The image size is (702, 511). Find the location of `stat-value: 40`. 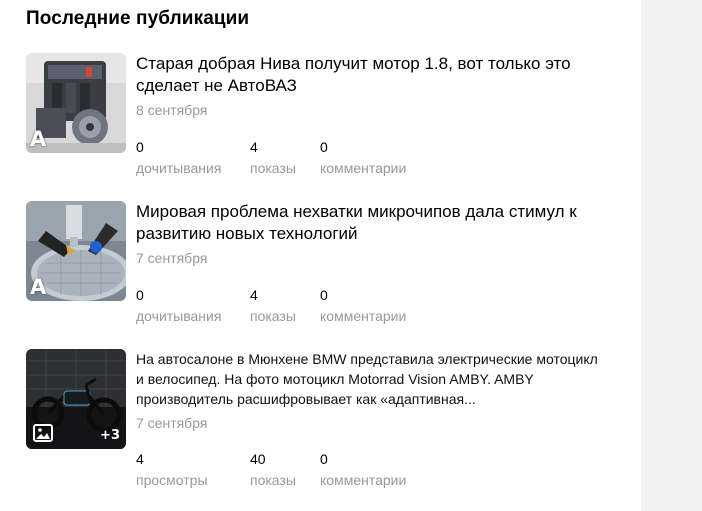

stat-value: 40 is located at coordinates (258, 459).